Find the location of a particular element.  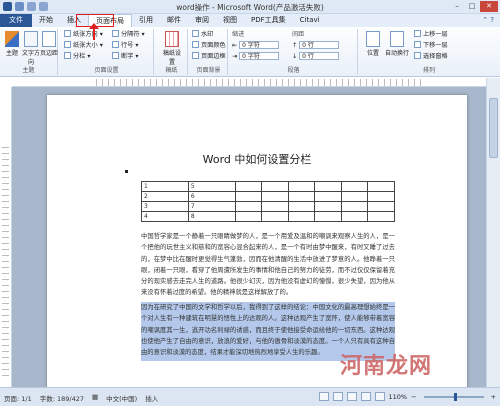

wrap-text-label: 自动换行 is located at coordinates (396, 53).